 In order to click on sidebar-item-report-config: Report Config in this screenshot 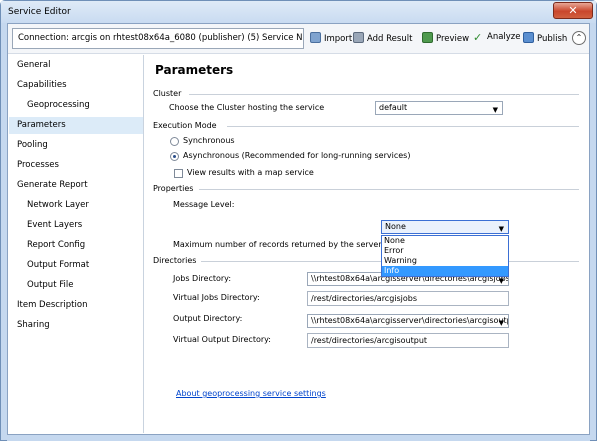, I will do `click(76, 245)`.